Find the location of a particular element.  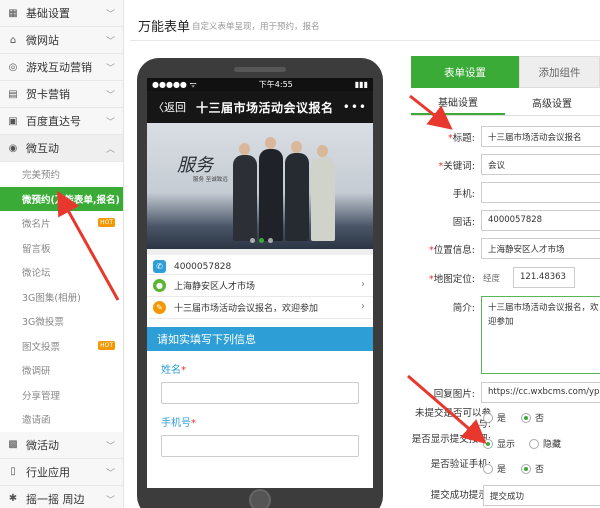

location-text: 上海静安区人才市场 is located at coordinates (215, 287).